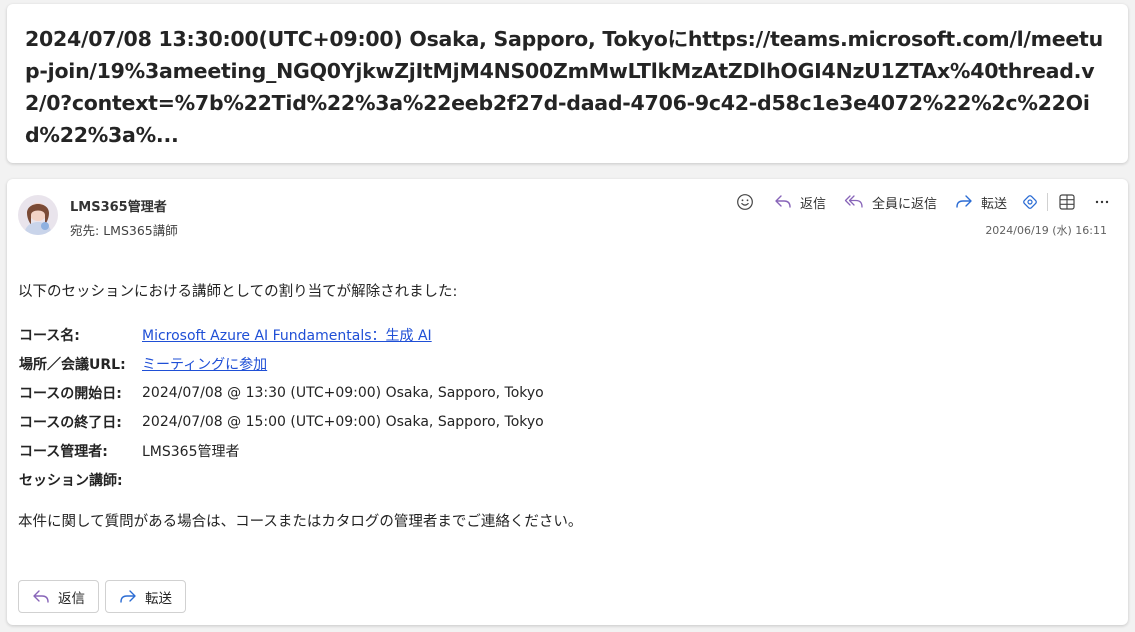 The height and width of the screenshot is (632, 1135). I want to click on join-meeting-link: ミーティングに参加, so click(204, 365).